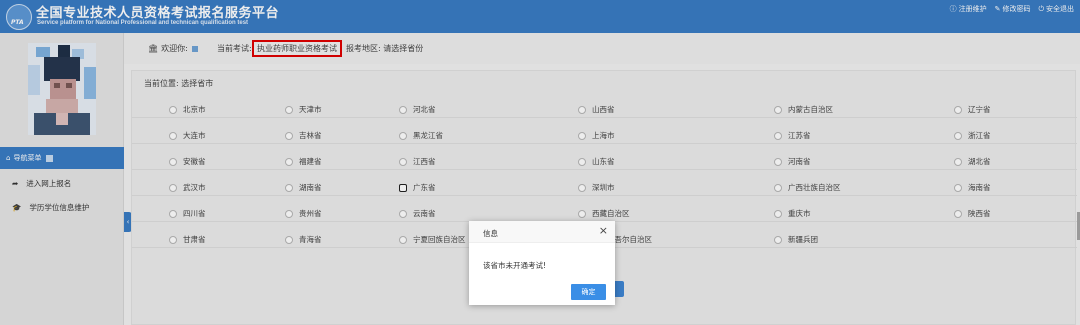  What do you see at coordinates (603, 230) in the screenshot?
I see `close-icon: ×` at bounding box center [603, 230].